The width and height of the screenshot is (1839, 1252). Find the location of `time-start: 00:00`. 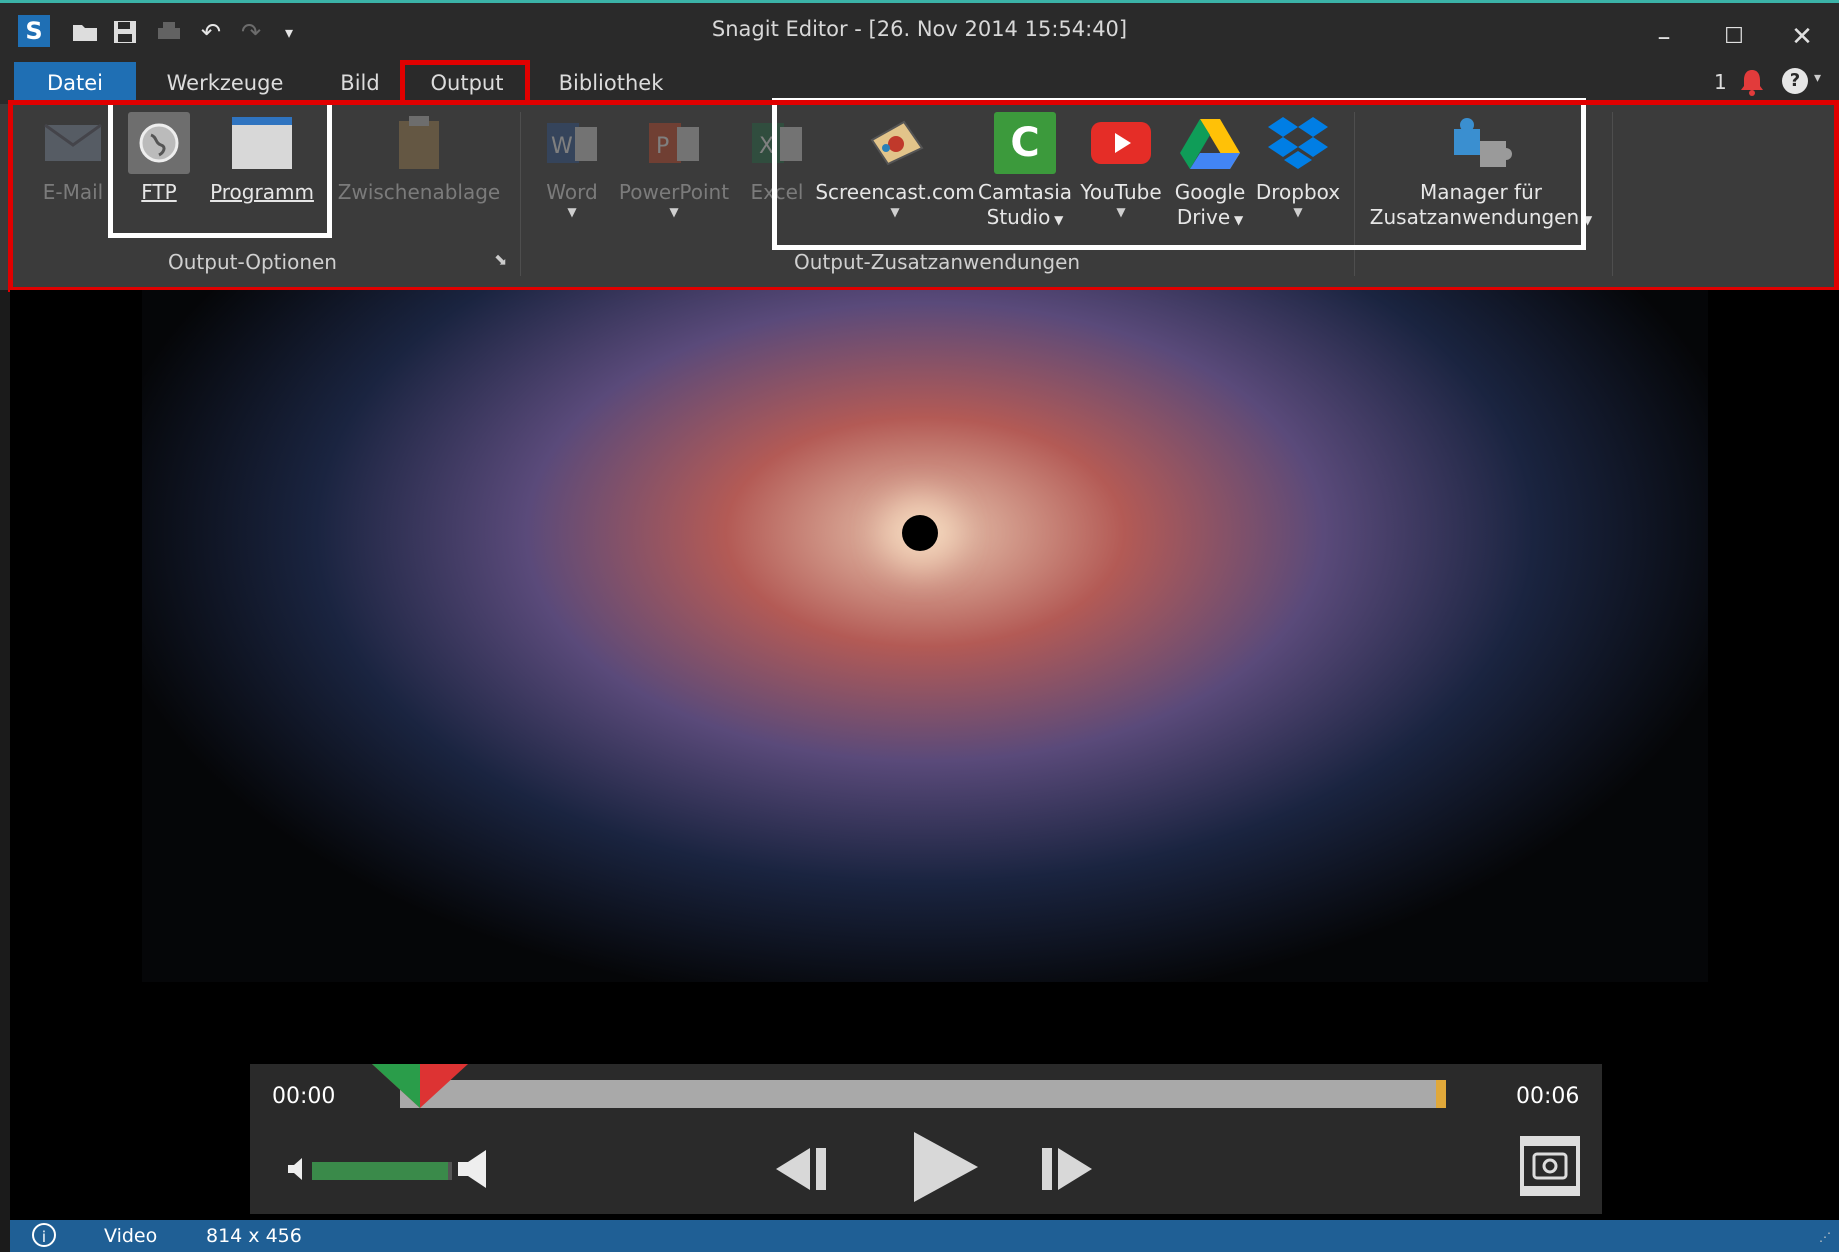

time-start: 00:00 is located at coordinates (304, 1096).